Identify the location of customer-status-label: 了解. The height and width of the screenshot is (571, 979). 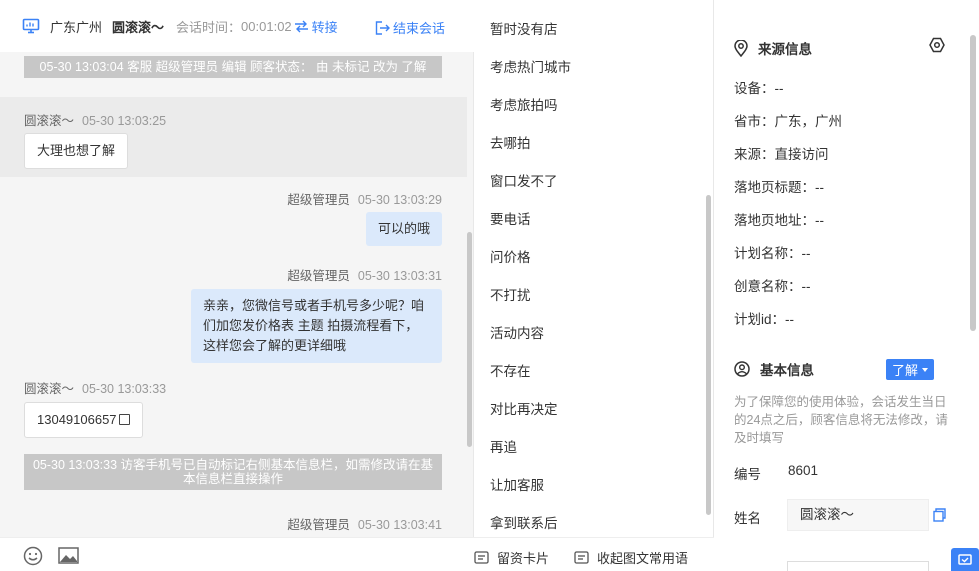
(905, 370).